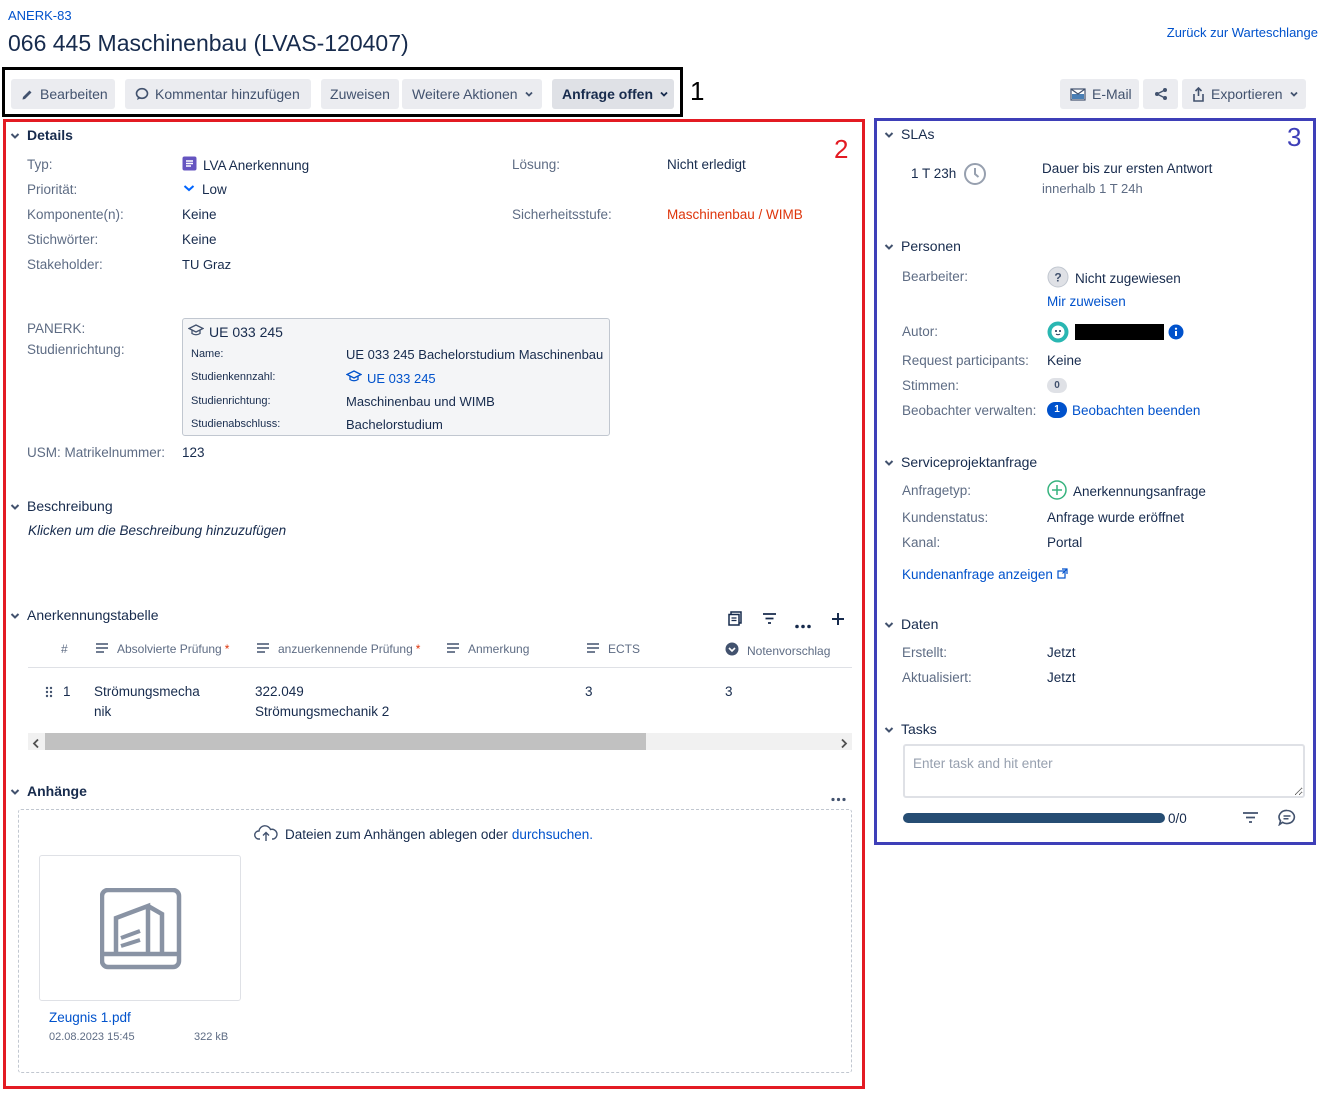 The image size is (1326, 1097). Describe the element at coordinates (218, 94) in the screenshot. I see `add-comment-button: Kommentar hinzufügen` at that location.